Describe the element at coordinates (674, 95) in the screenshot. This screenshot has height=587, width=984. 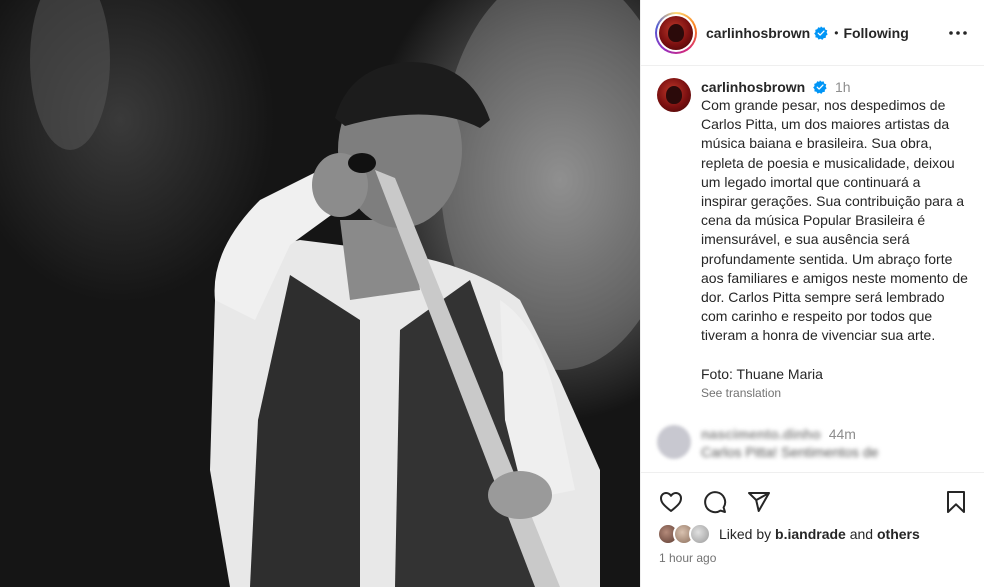
I see `caption-author-avatar` at that location.